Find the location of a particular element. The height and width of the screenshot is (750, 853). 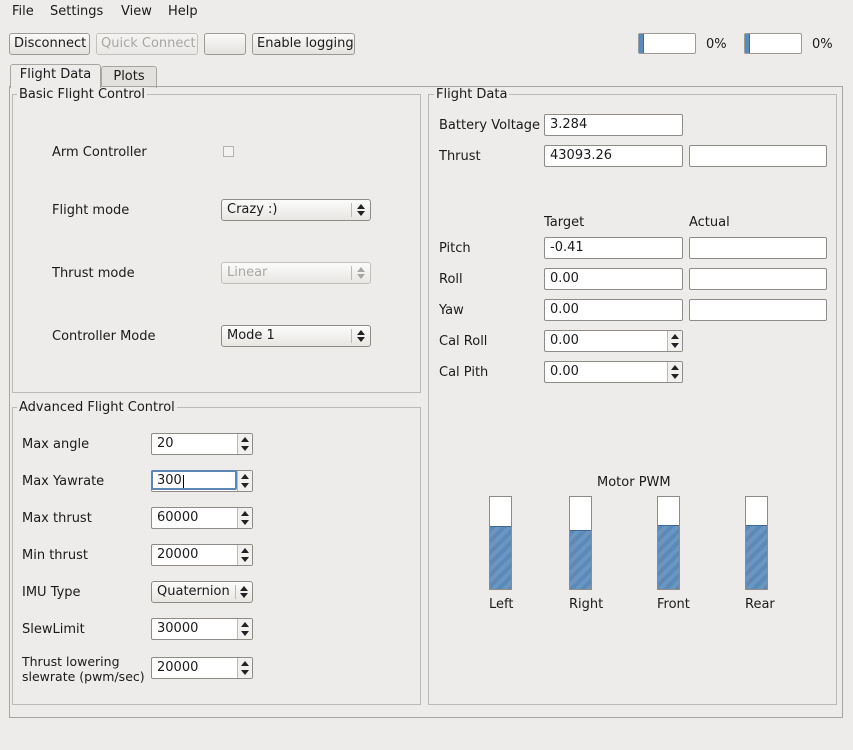

thrust-mode-value: Linear is located at coordinates (247, 272).